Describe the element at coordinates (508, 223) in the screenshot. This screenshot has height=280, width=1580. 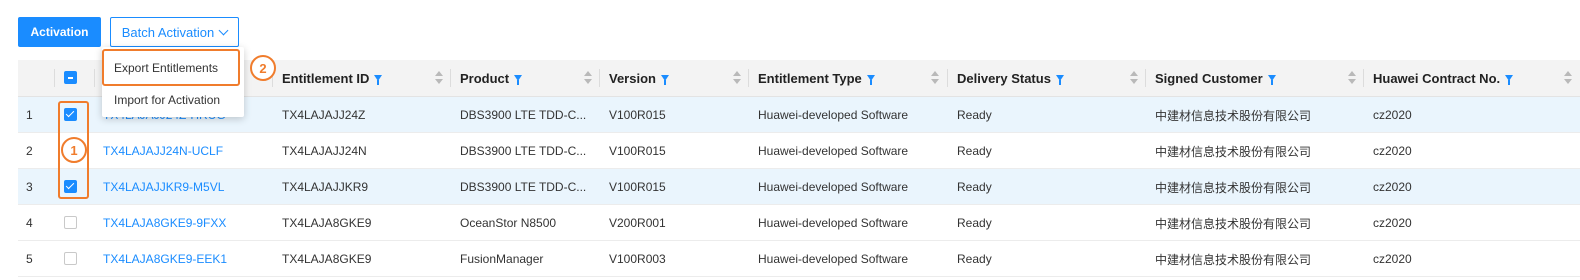
I see `product-cell: OceanStor N8500` at that location.